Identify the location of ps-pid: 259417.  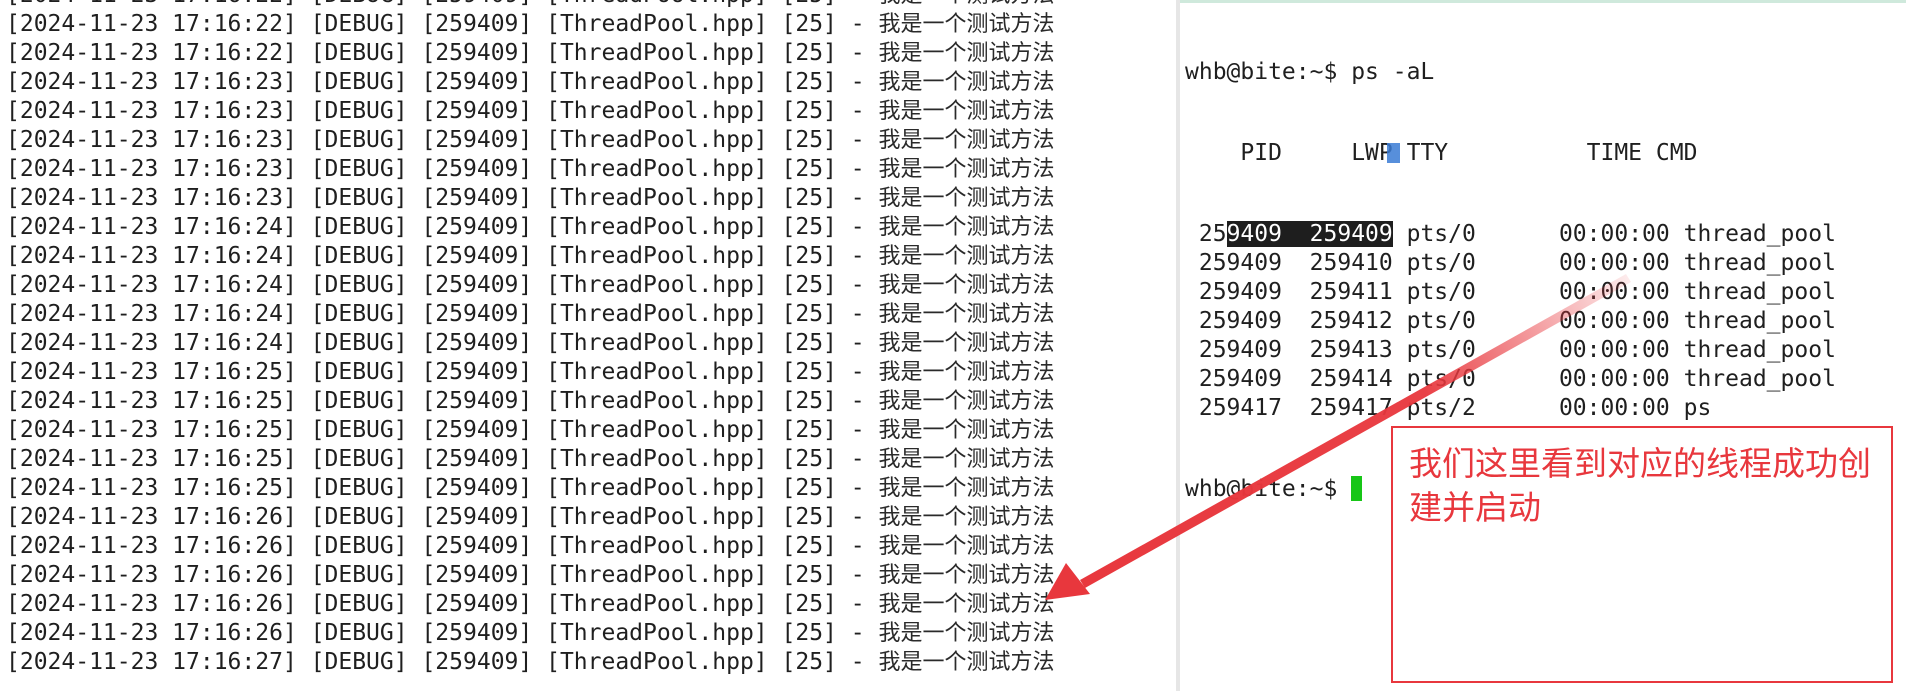
(1240, 408).